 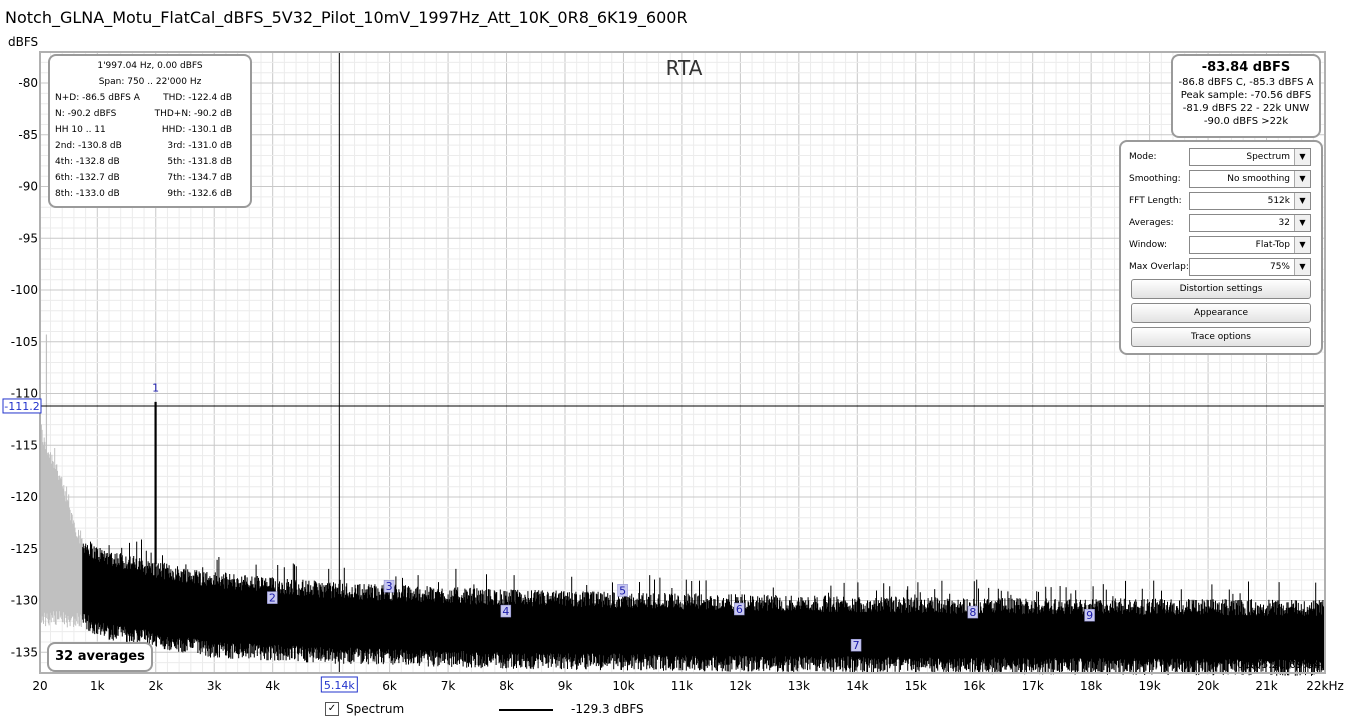 I want to click on span-readout: Span: 750 .. 22'000 Hz, so click(x=150, y=82).